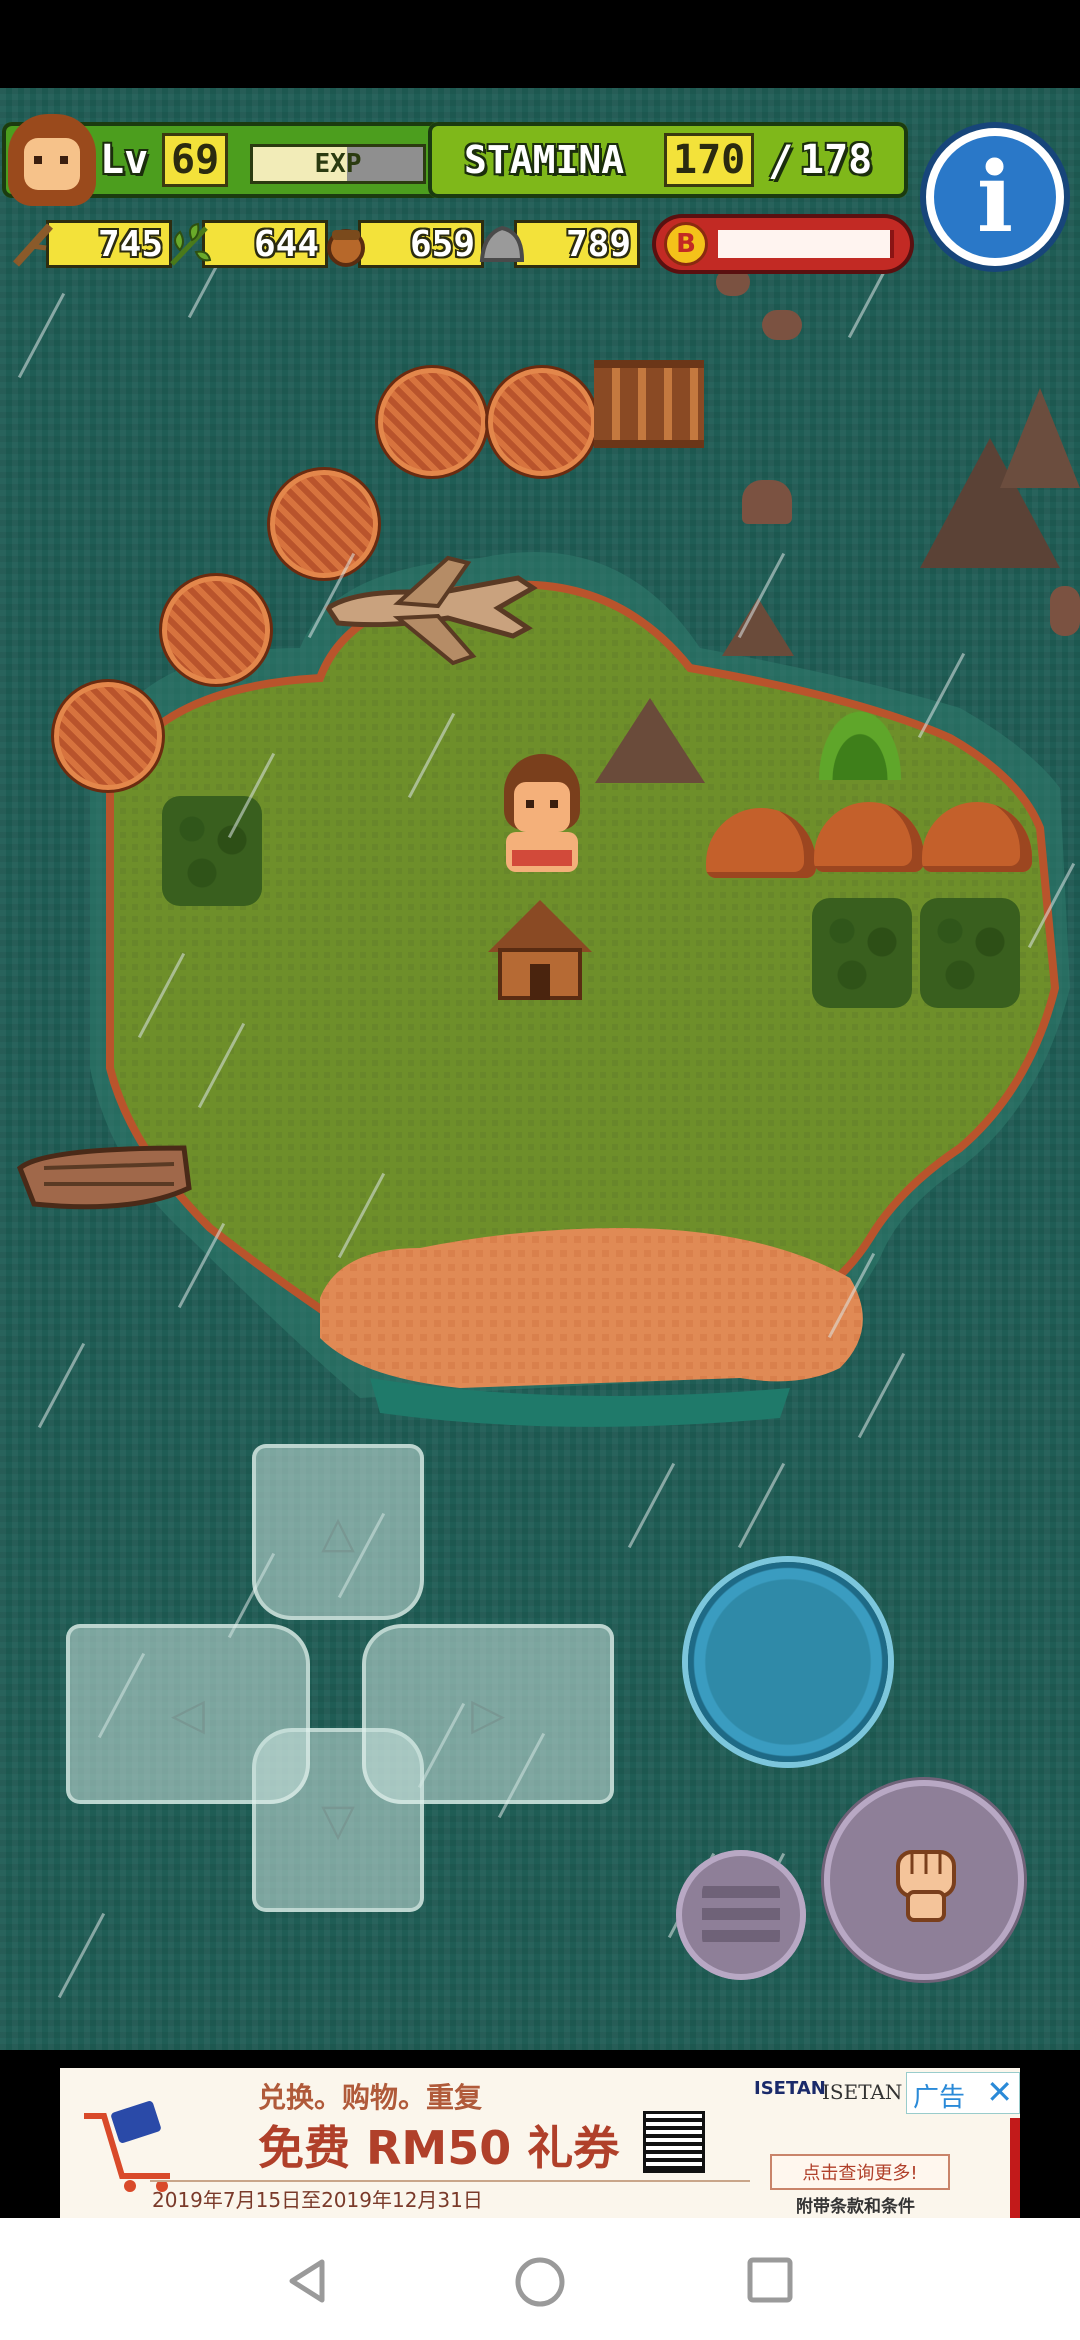 The image size is (1080, 2340). I want to click on ad-badge: 广告 ✕, so click(963, 2093).